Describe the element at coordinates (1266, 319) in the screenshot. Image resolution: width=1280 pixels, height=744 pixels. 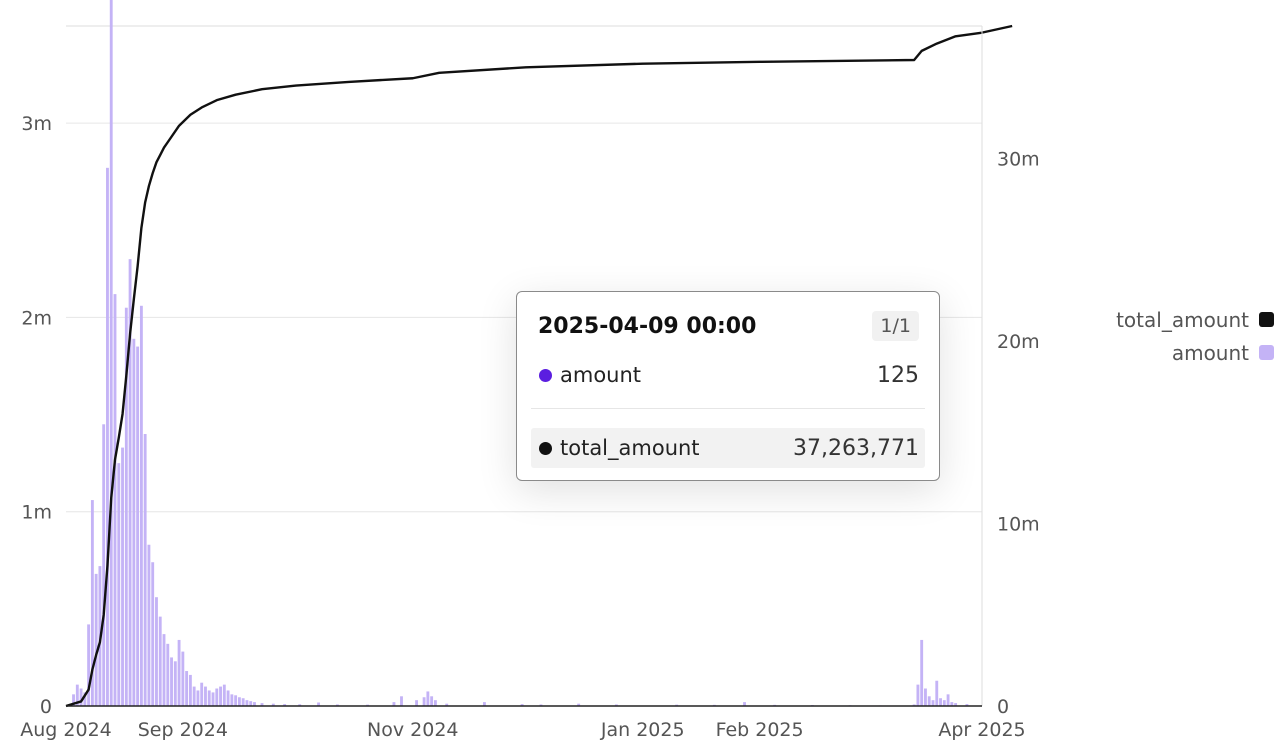
I see `legend-swatch-total-amount` at that location.